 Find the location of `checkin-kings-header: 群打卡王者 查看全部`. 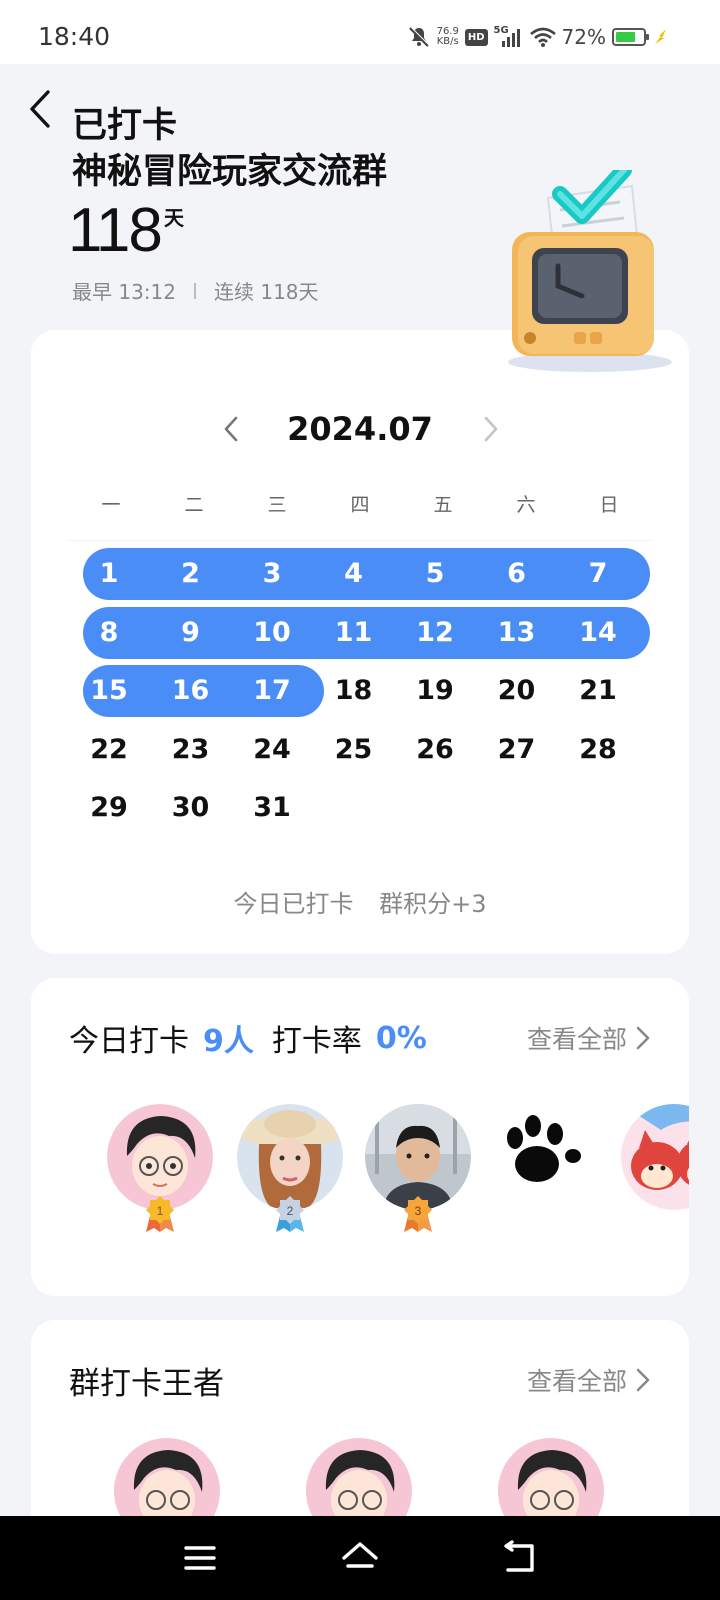

checkin-kings-header: 群打卡王者 查看全部 is located at coordinates (360, 1381).